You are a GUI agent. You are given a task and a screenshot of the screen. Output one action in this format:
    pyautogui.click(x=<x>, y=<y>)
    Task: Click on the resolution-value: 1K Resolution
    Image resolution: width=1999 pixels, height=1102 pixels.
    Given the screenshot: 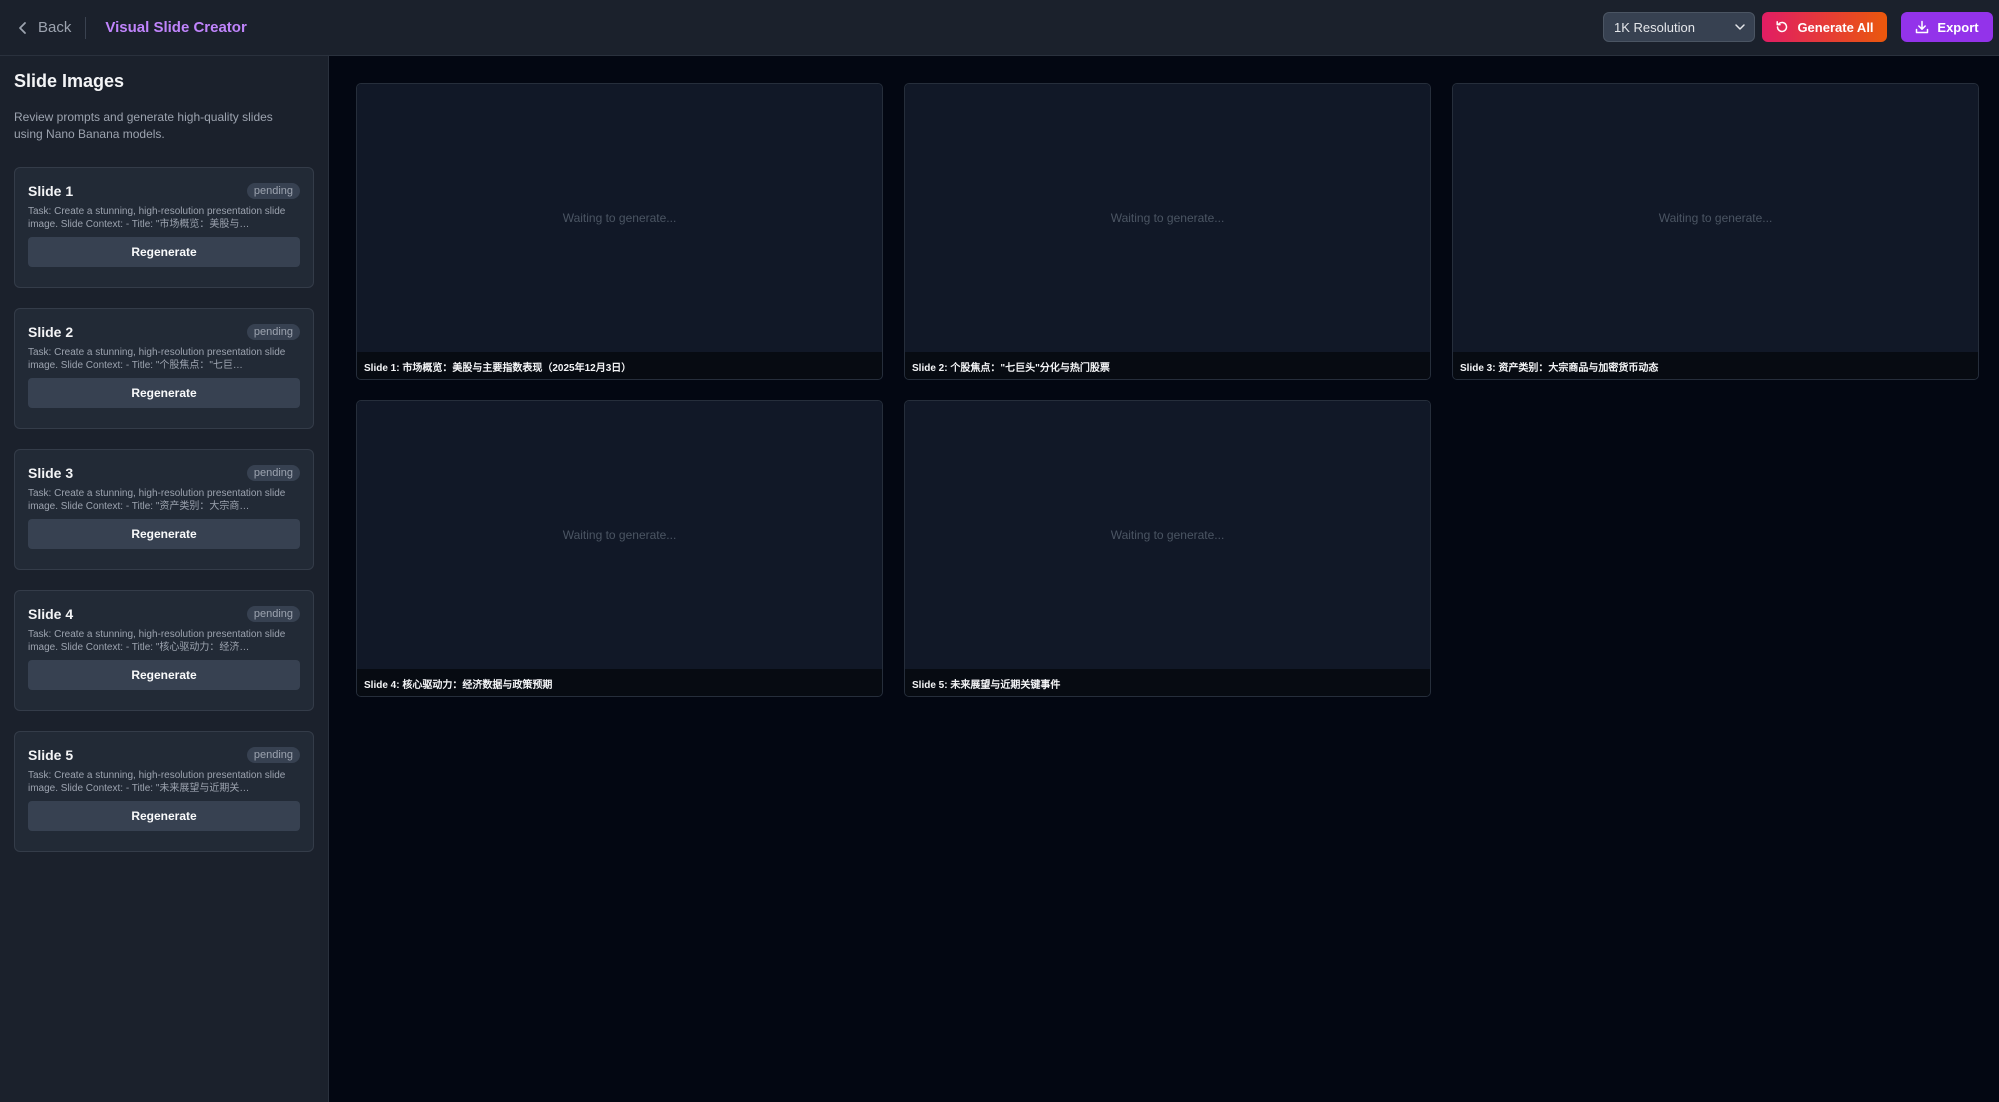 What is the action you would take?
    pyautogui.click(x=1654, y=27)
    